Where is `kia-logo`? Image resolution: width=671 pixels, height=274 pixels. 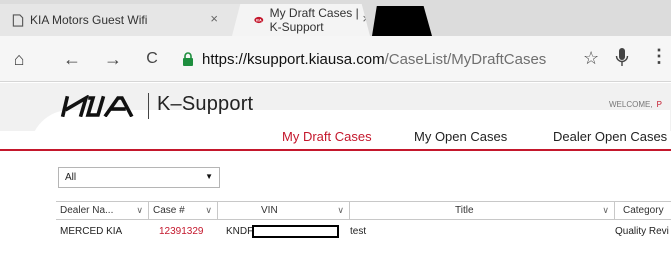 kia-logo is located at coordinates (98, 106).